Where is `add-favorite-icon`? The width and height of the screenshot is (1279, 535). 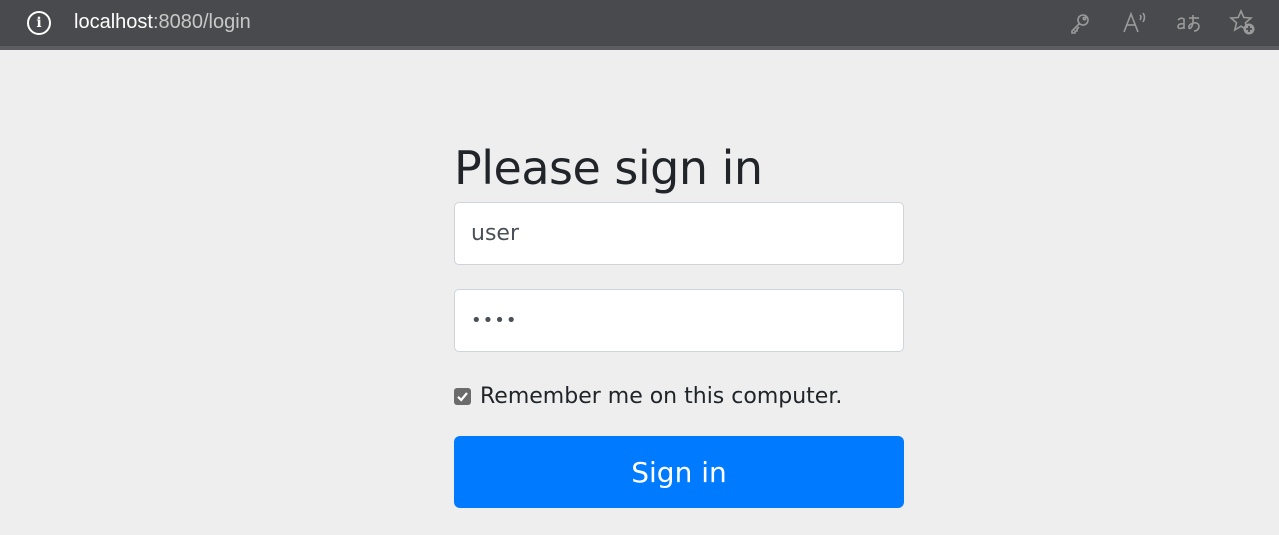
add-favorite-icon is located at coordinates (1243, 23).